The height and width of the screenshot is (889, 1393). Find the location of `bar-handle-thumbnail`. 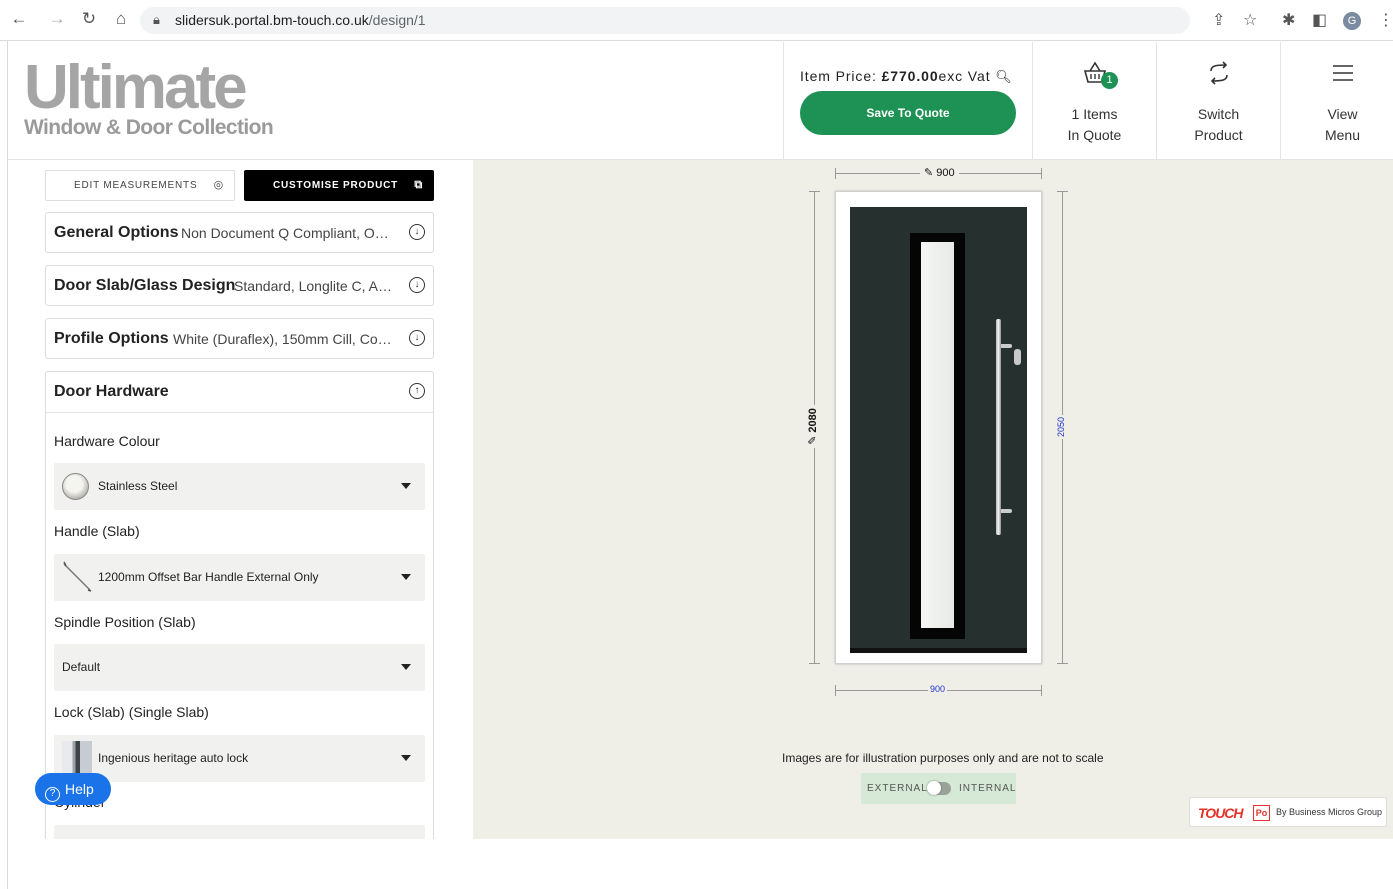

bar-handle-thumbnail is located at coordinates (77, 576).